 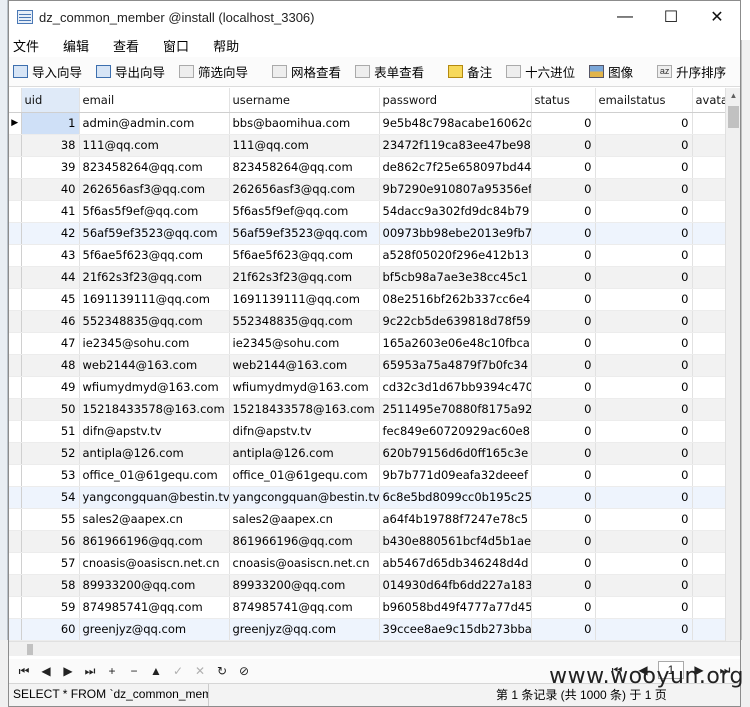 What do you see at coordinates (50, 343) in the screenshot?
I see `cell-uid: 47` at bounding box center [50, 343].